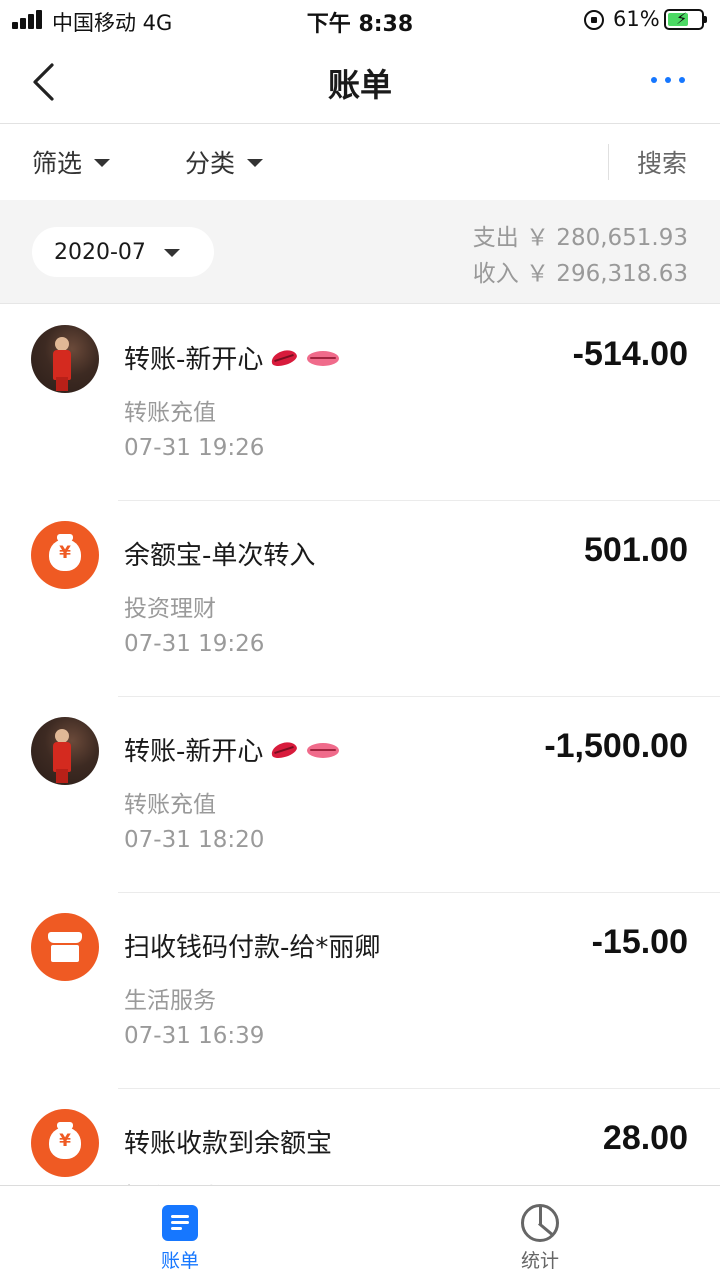 This screenshot has height=1280, width=720. I want to click on category-dropdown: 分类, so click(224, 162).